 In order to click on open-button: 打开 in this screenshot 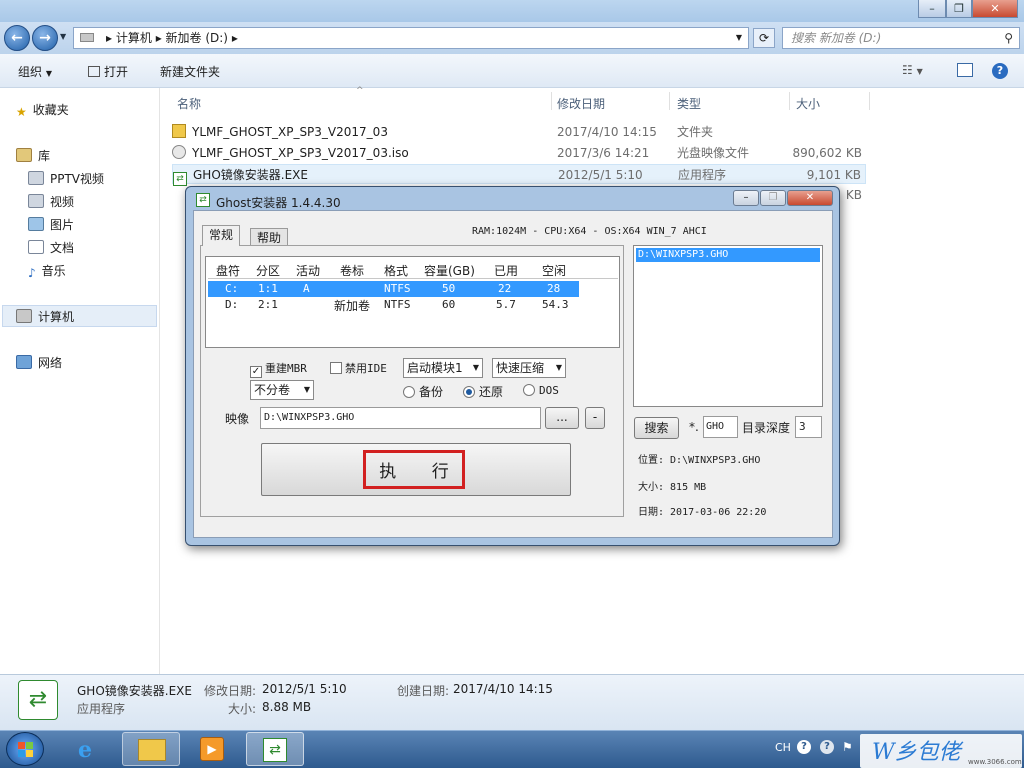, I will do `click(108, 71)`.